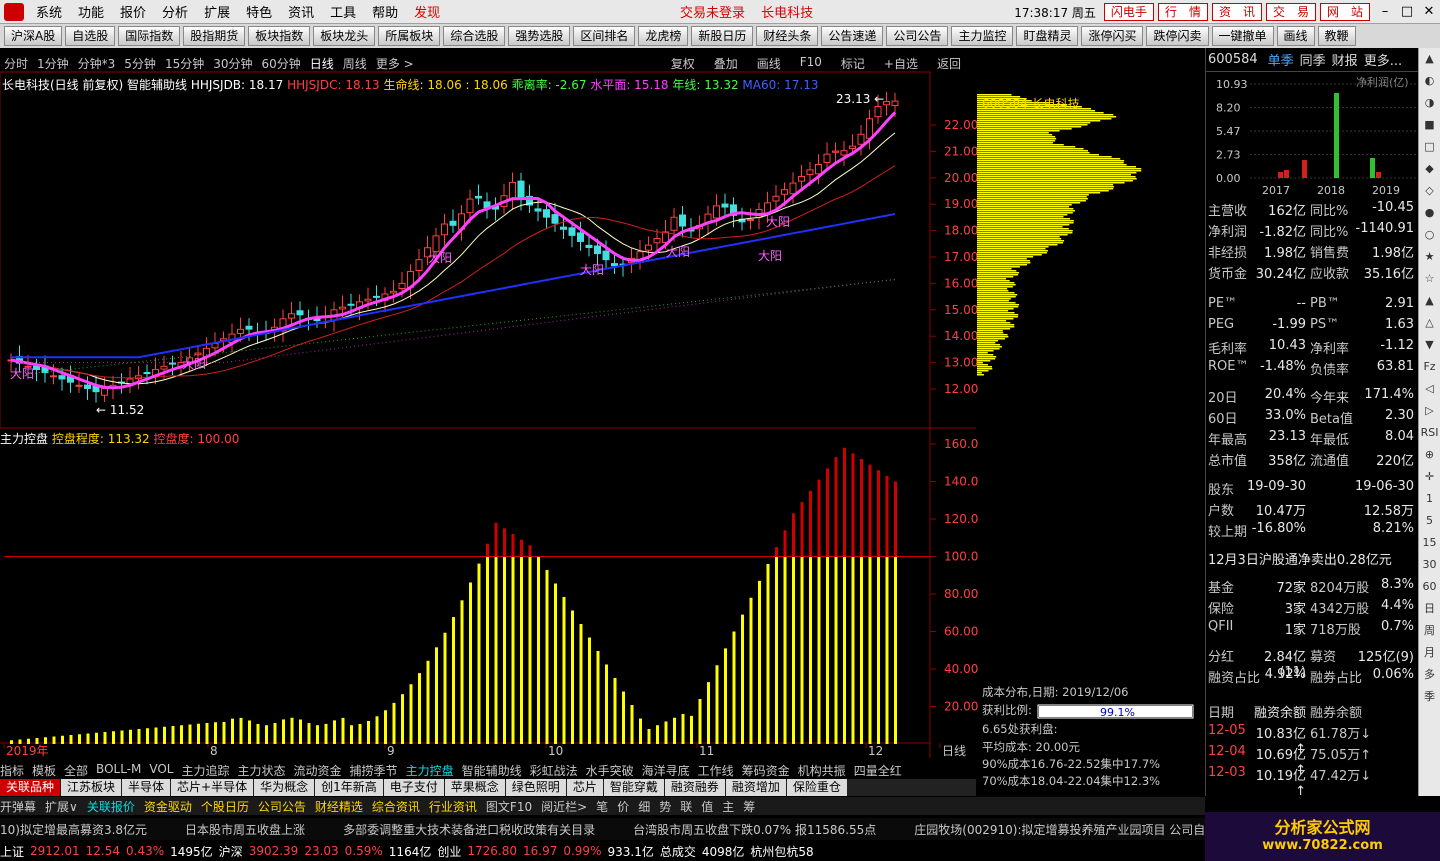  Describe the element at coordinates (1429, 103) in the screenshot. I see `vtool-button-2: ◑` at that location.